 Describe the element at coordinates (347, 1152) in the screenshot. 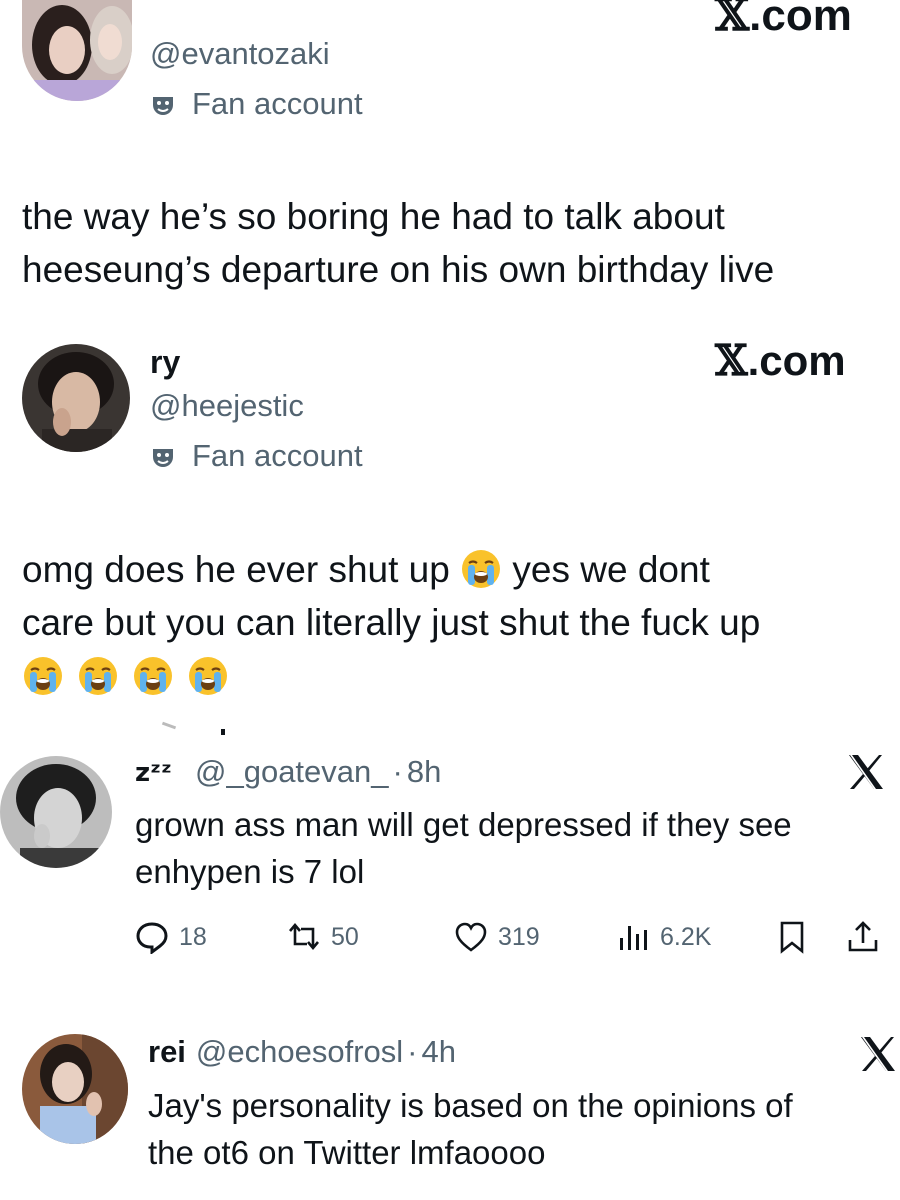

I see `post-text-line: the ot6 on Twitter lmfaoooo` at that location.